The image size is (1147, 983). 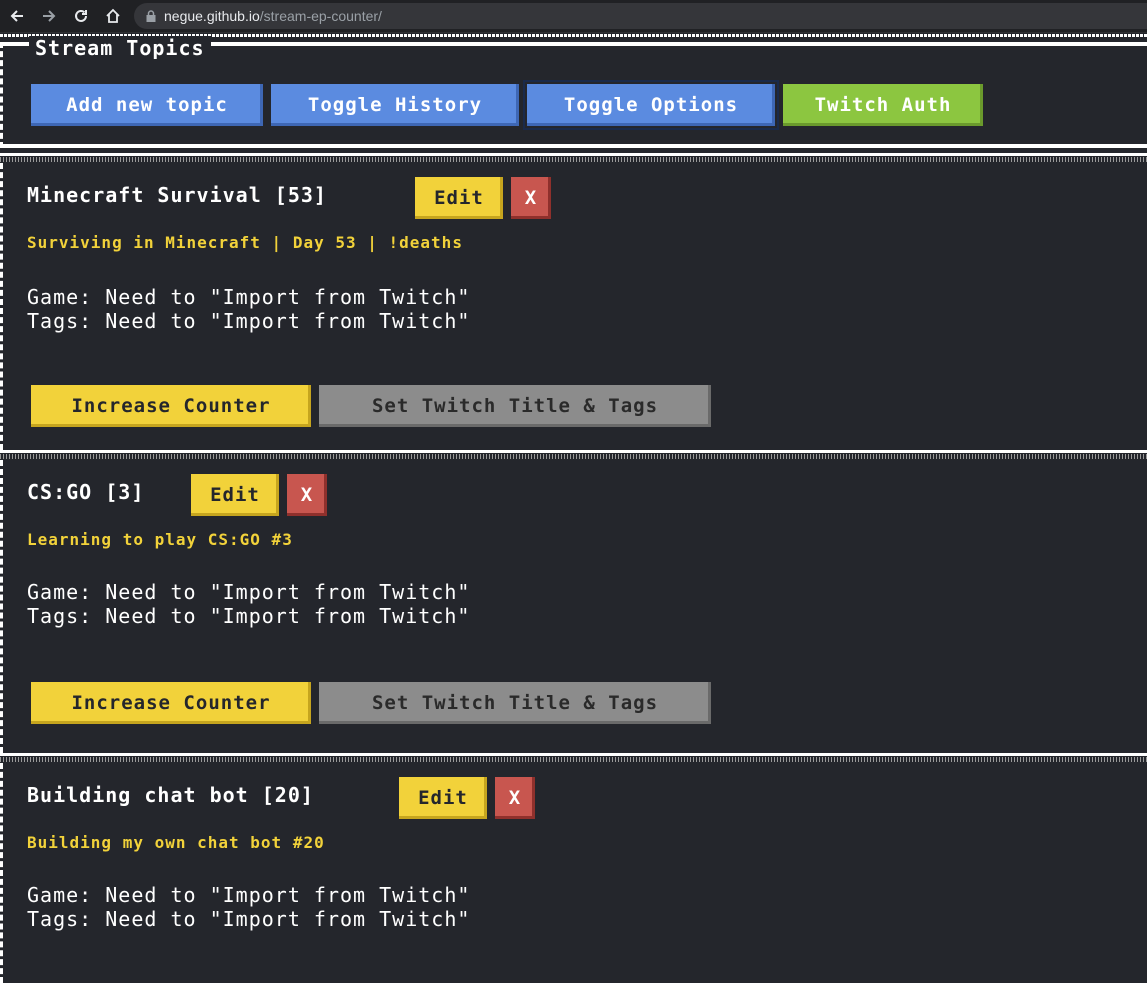 What do you see at coordinates (81, 16) in the screenshot?
I see `reload-icon` at bounding box center [81, 16].